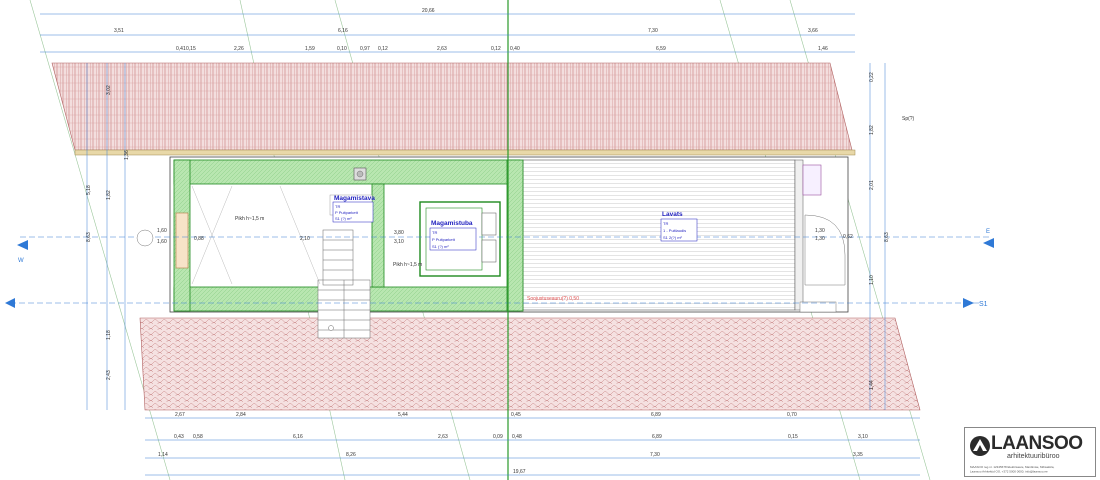 The height and width of the screenshot is (480, 1100). I want to click on room-name-magamistuba: Magamistuba, so click(452, 223).